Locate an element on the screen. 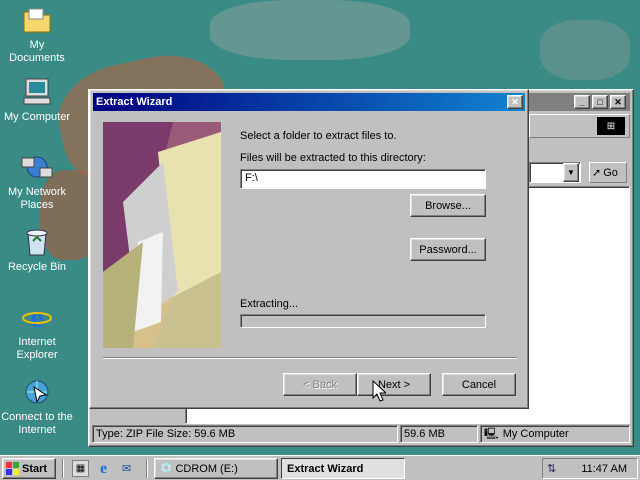  go-button-label: Go is located at coordinates (610, 172).